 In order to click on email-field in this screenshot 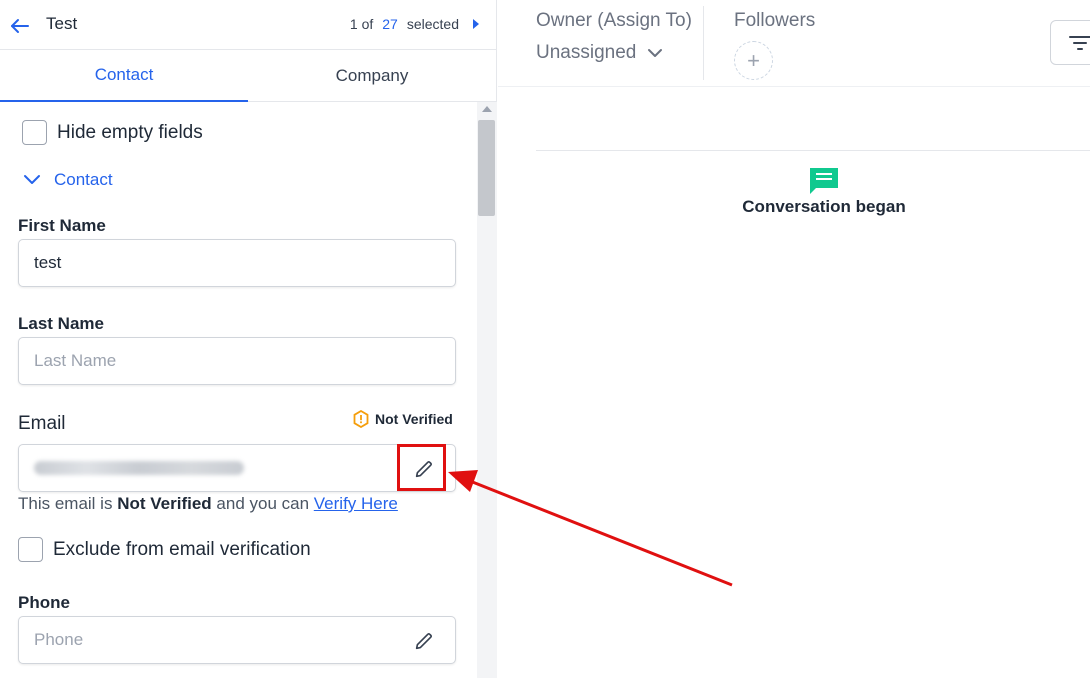, I will do `click(237, 468)`.